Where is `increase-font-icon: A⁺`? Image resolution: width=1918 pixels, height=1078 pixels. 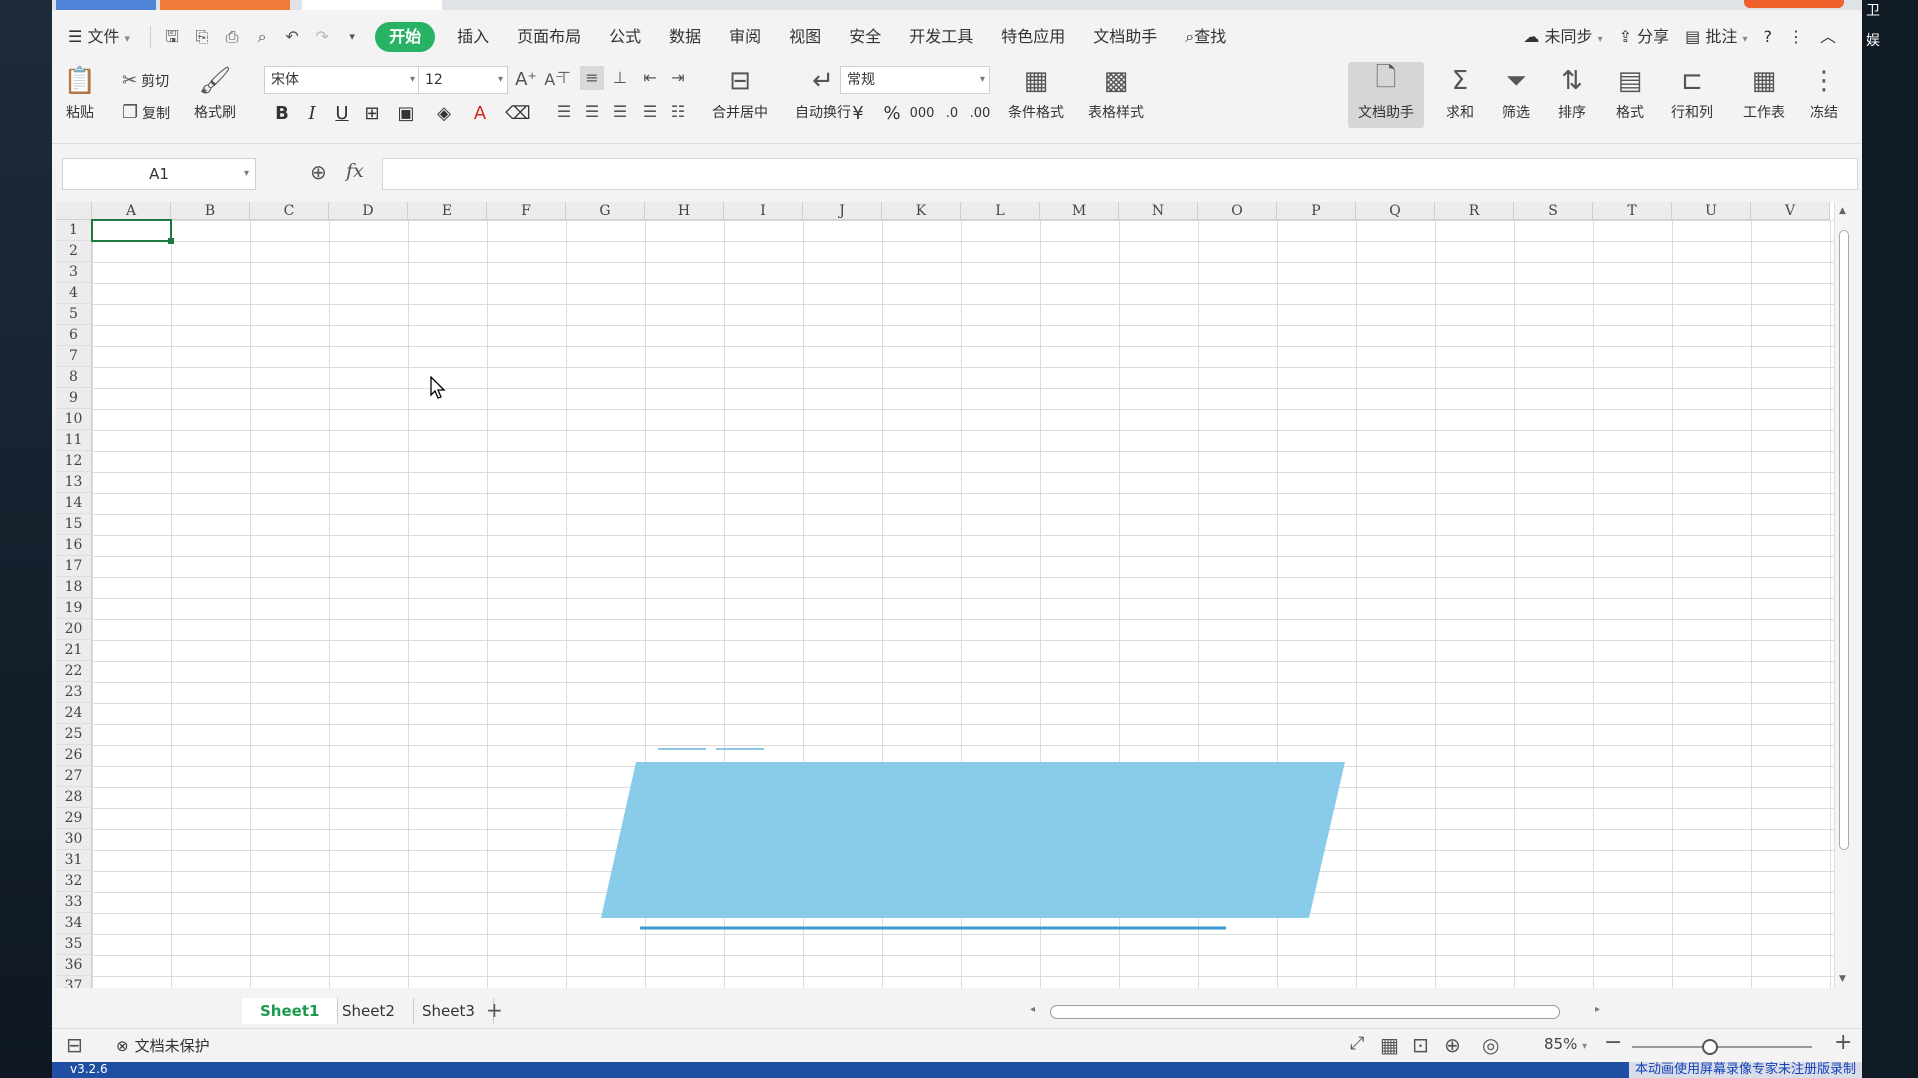
increase-font-icon: A⁺ is located at coordinates (526, 80).